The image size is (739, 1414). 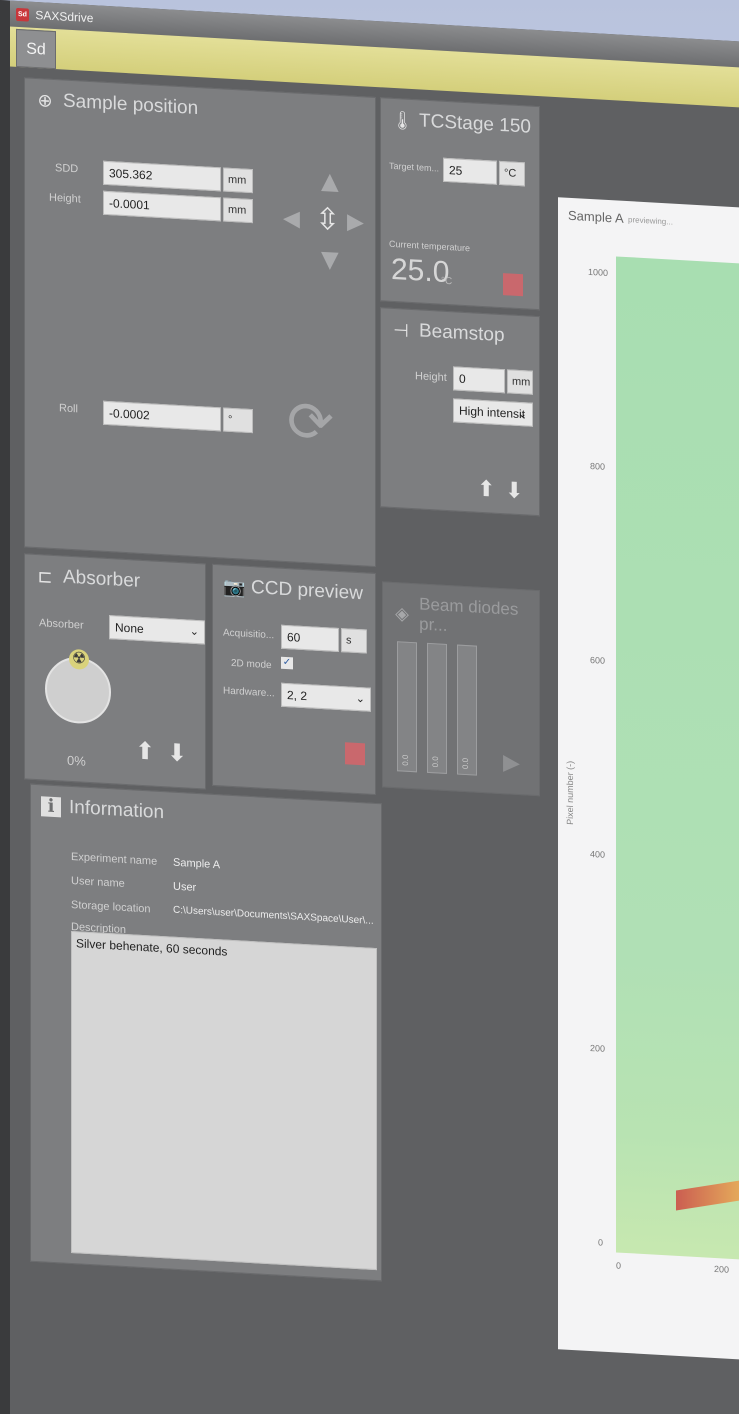 I want to click on ccd-preview-title: 📷 CCD preview, so click(x=293, y=590).